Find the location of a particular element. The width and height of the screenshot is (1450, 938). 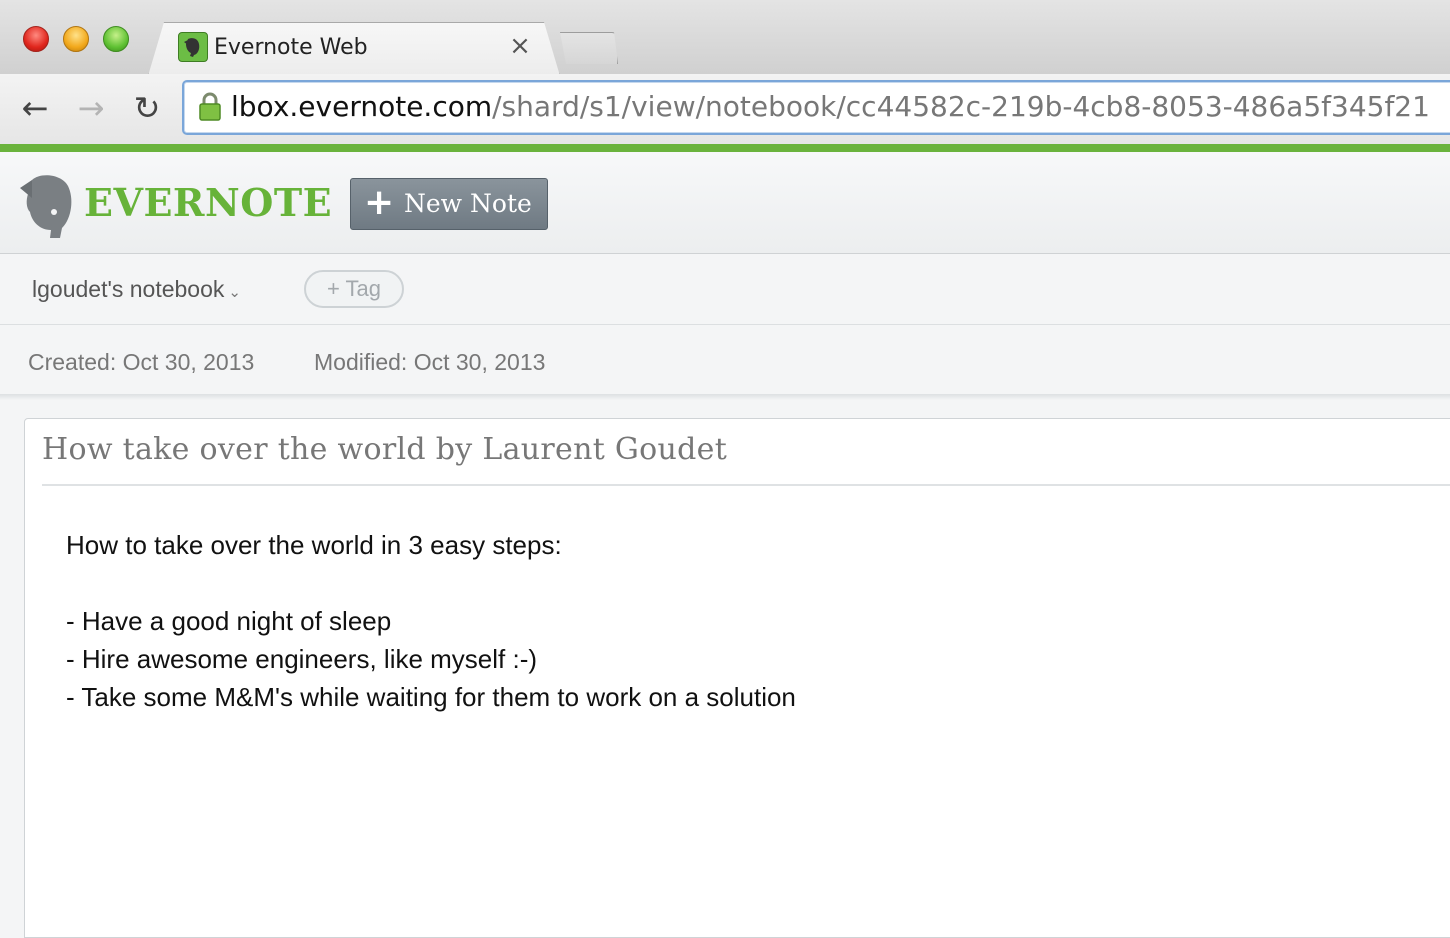

close-icon: × is located at coordinates (520, 46).